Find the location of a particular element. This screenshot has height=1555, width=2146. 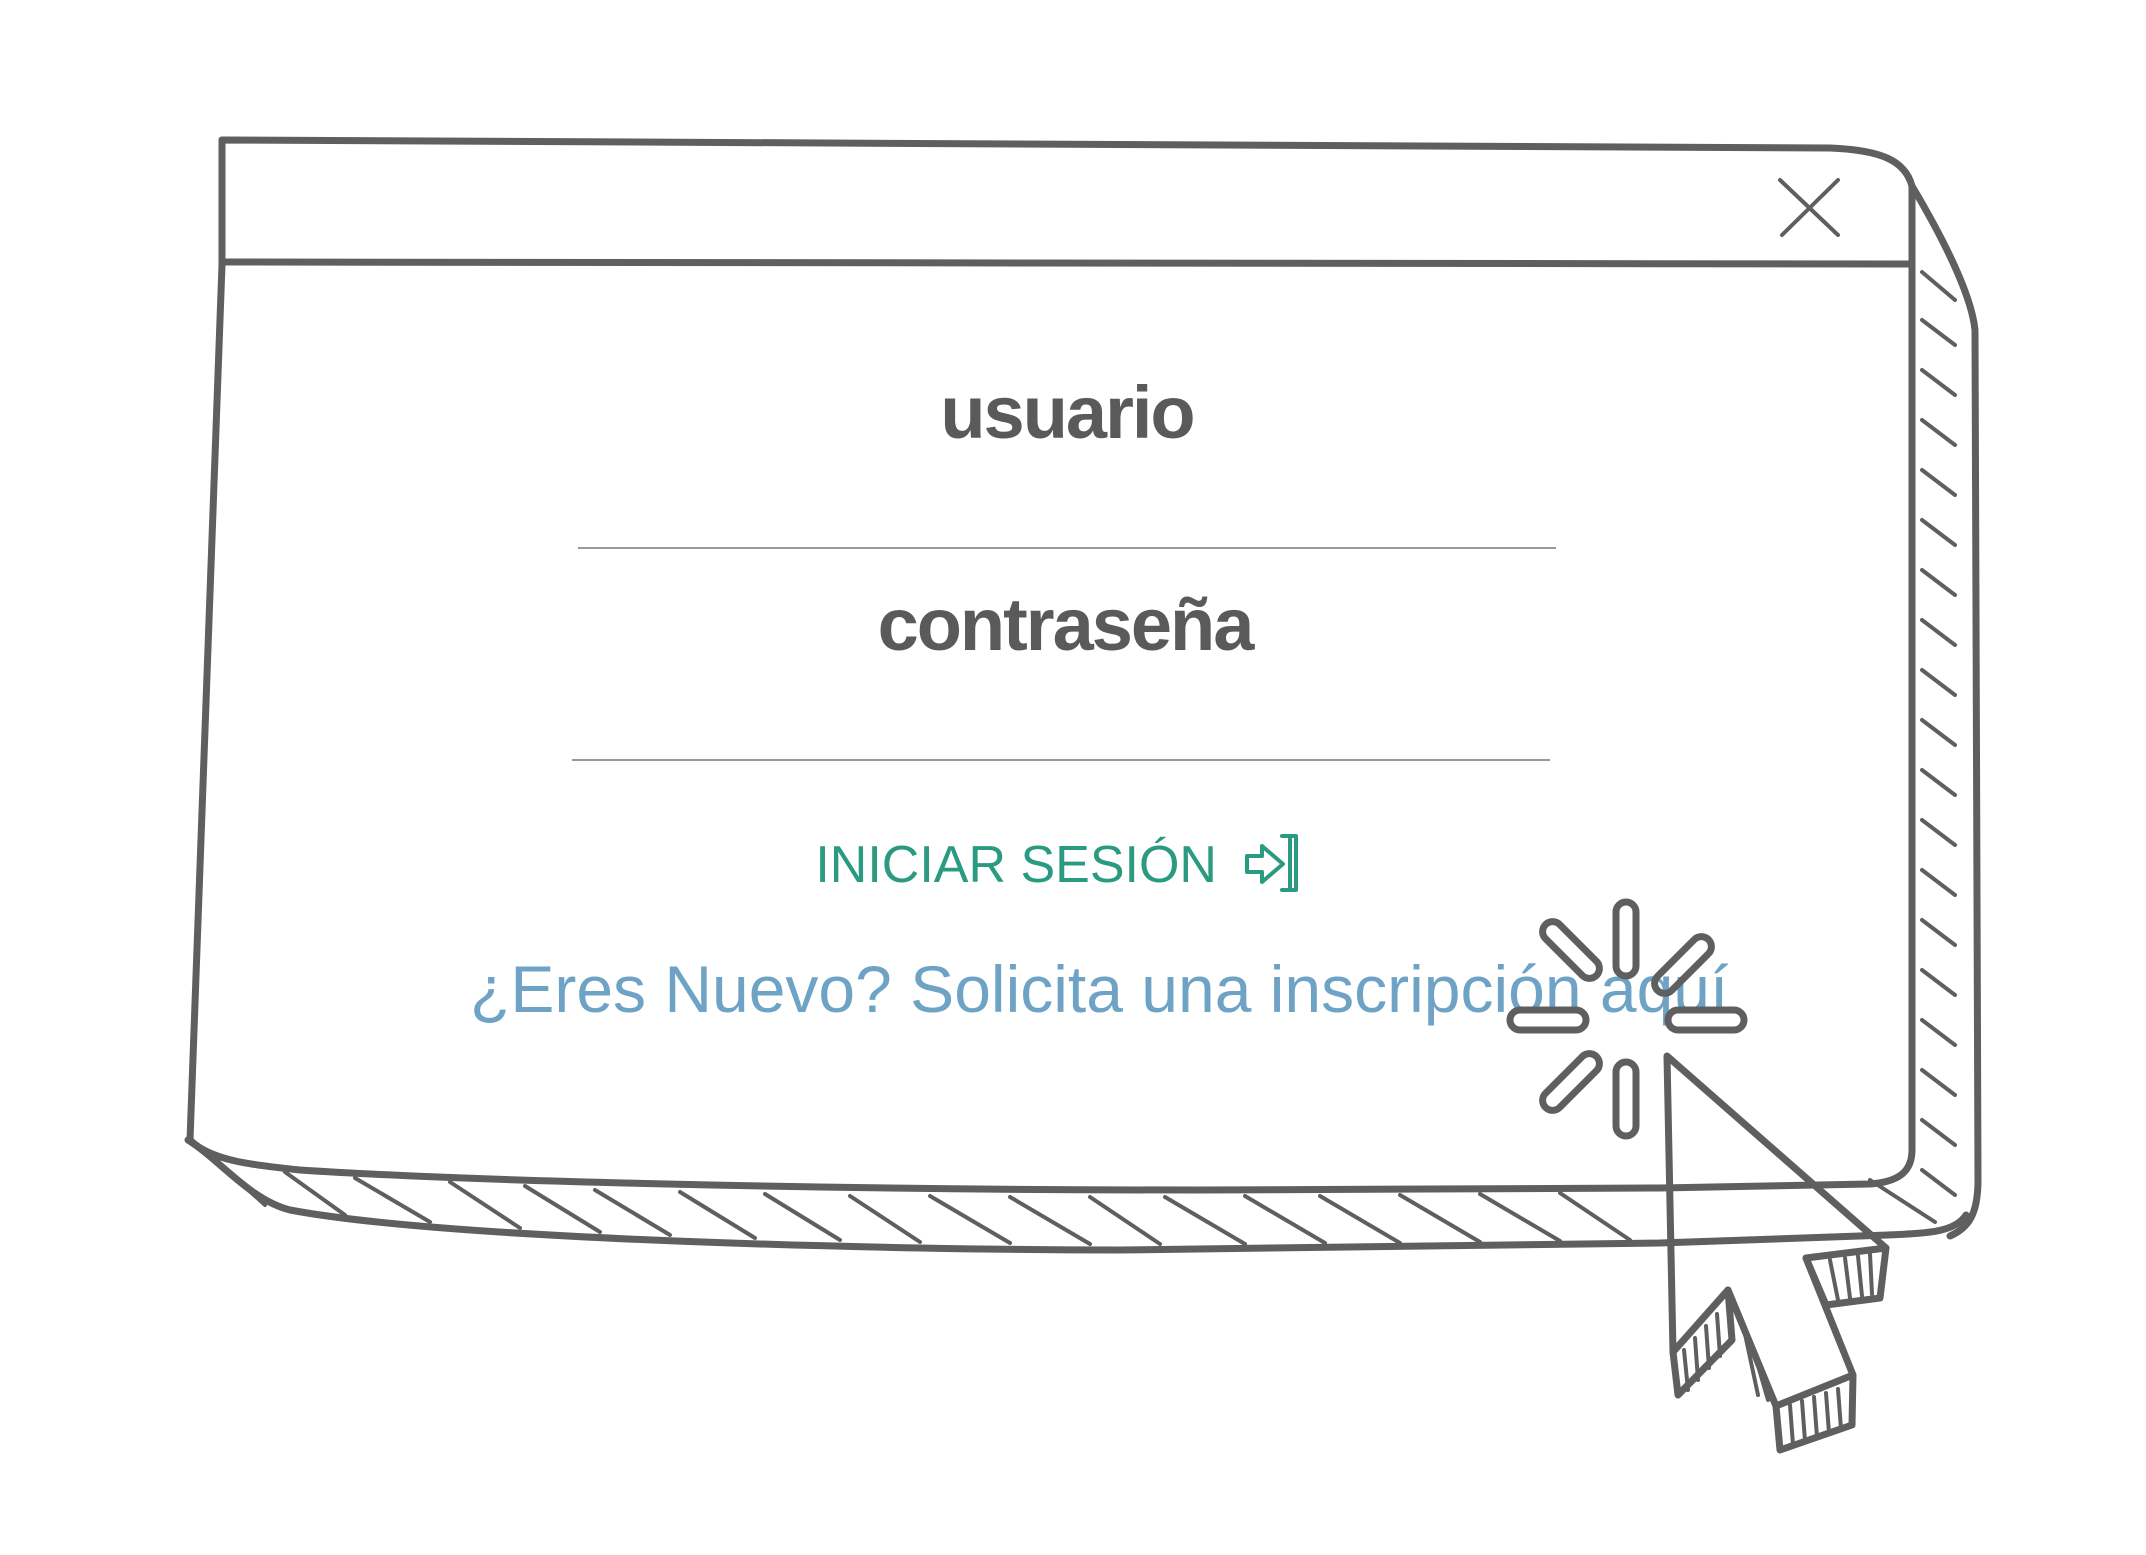

password-label: contraseña is located at coordinates (1067, 624).